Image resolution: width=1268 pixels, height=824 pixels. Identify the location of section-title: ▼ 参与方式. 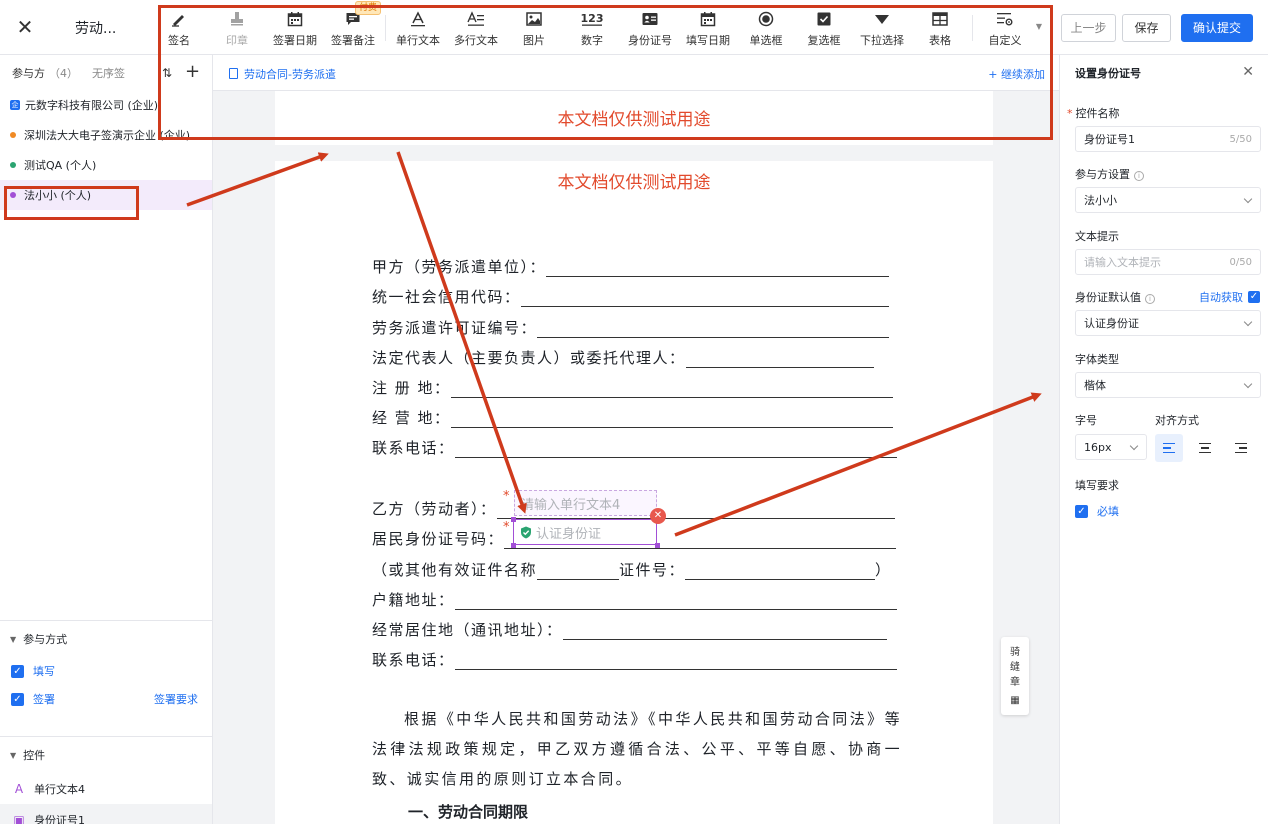
(106, 639).